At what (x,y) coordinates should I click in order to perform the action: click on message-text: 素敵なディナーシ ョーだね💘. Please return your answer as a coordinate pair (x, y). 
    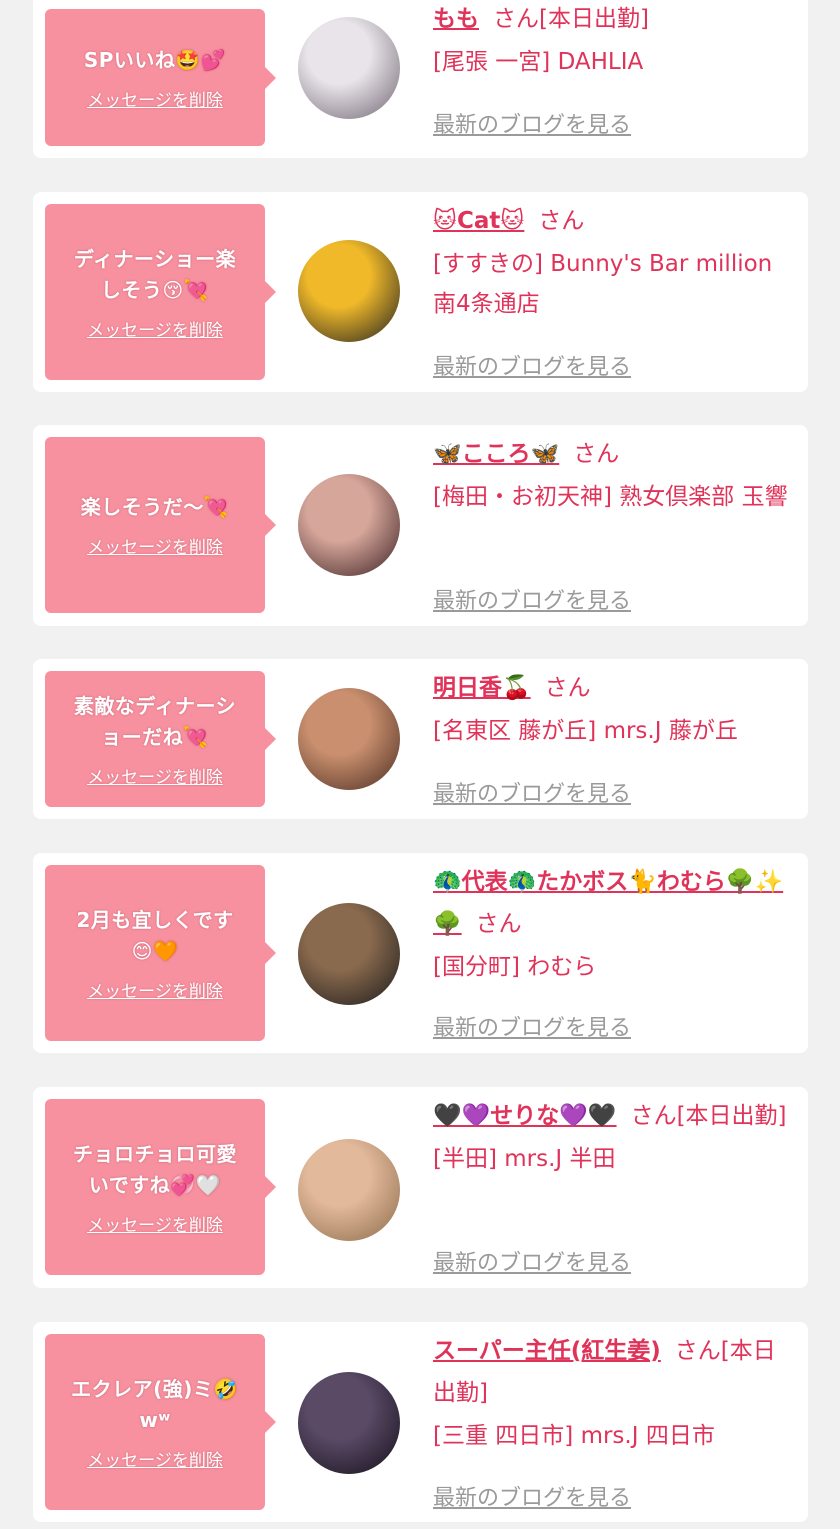
    Looking at the image, I should click on (155, 721).